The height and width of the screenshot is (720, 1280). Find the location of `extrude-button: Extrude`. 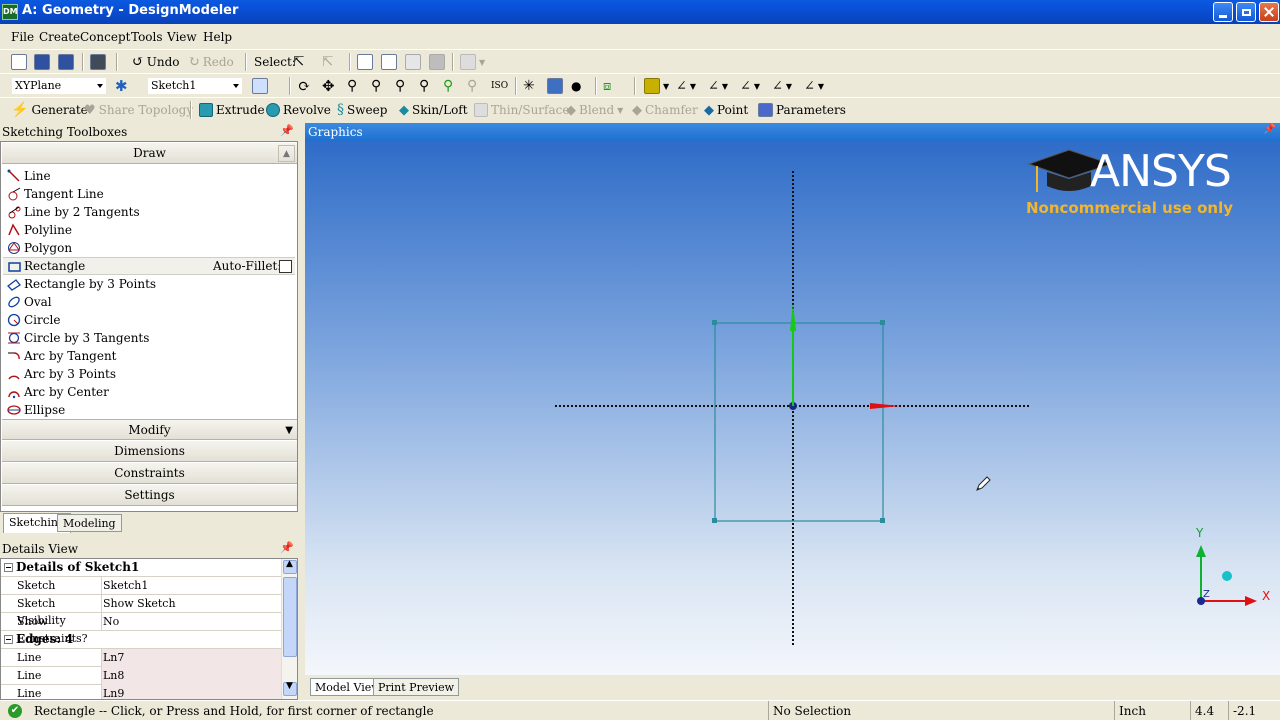

extrude-button: Extrude is located at coordinates (232, 110).